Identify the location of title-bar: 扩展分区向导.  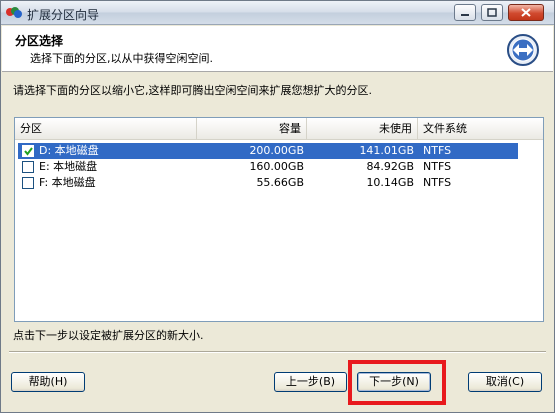
(277, 13).